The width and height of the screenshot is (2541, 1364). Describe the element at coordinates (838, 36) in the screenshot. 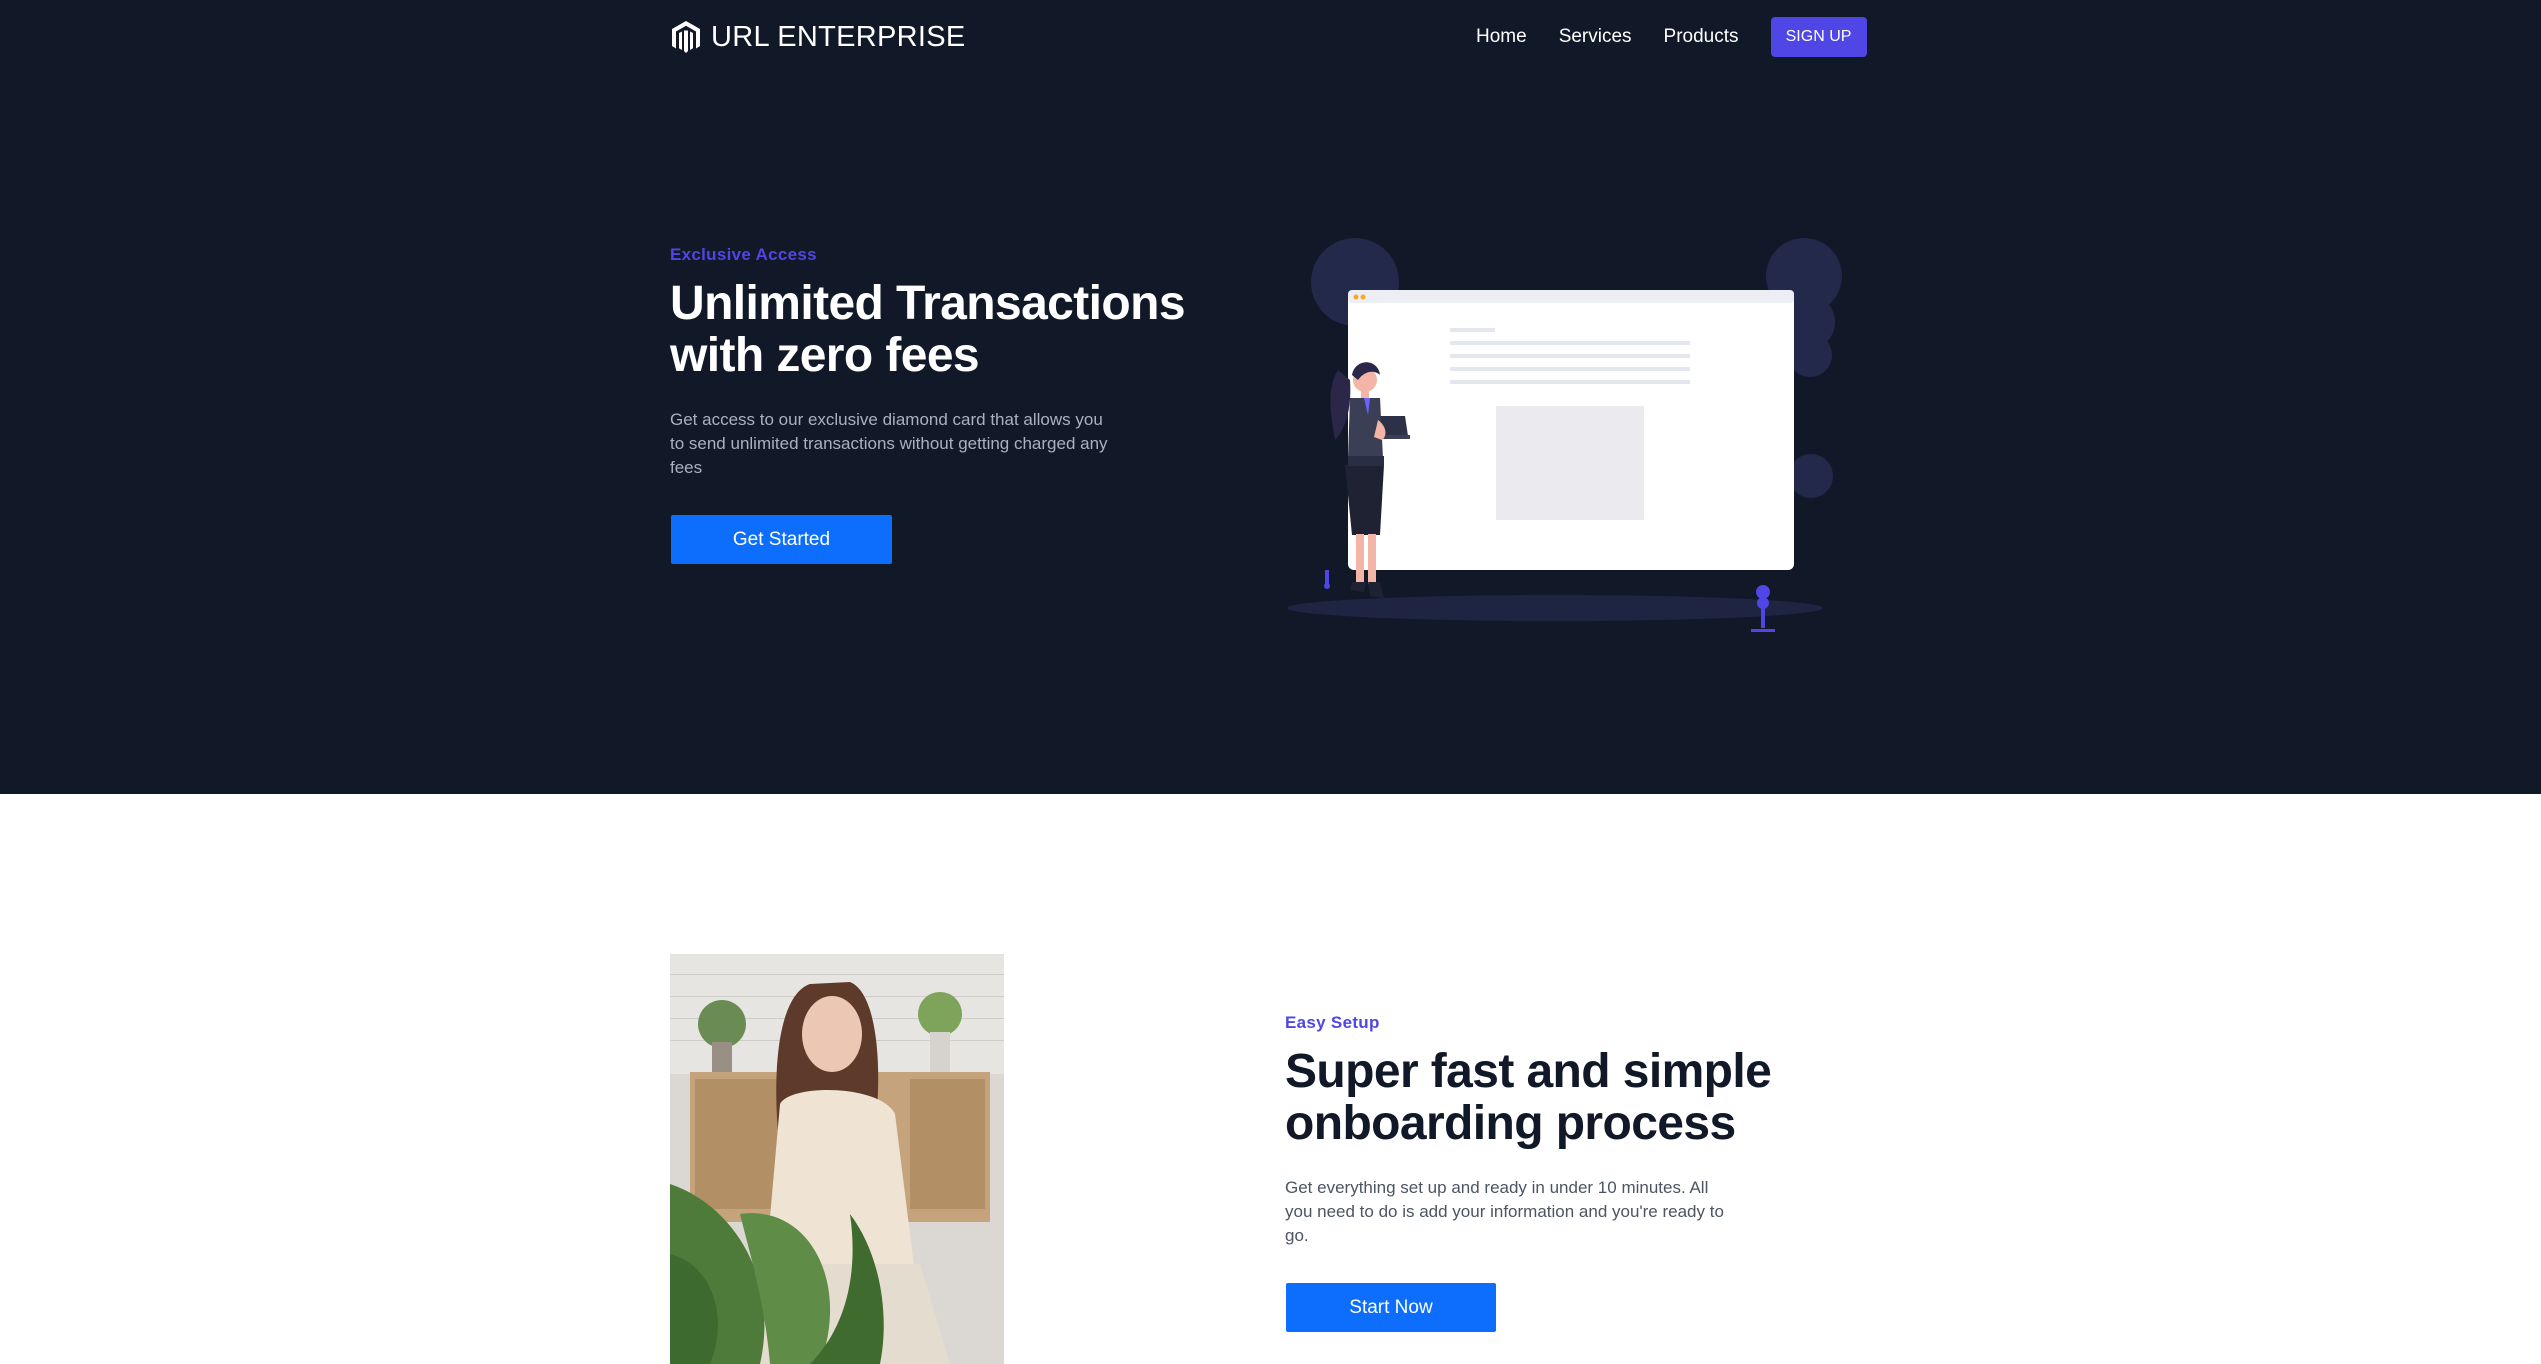

I see `brand-name: URL ENTERPRISE` at that location.